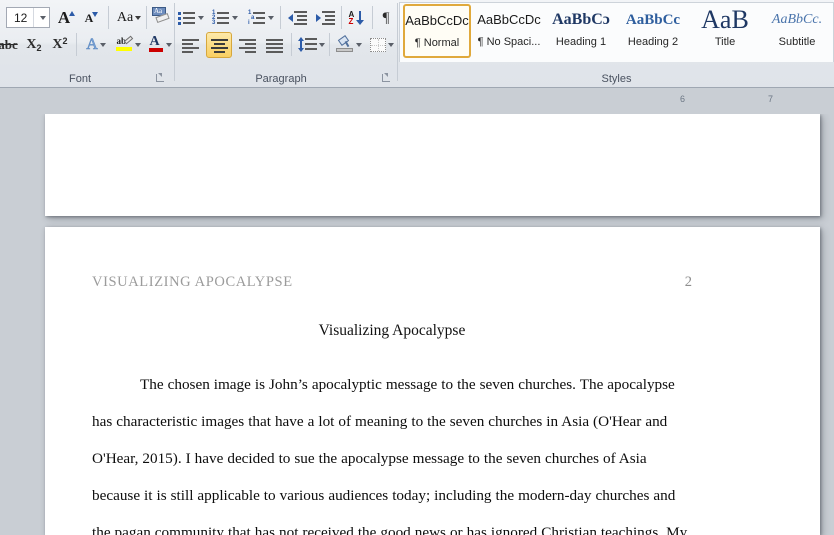 The image size is (834, 535). Describe the element at coordinates (192, 282) in the screenshot. I see `running-head: VISUALIZING APOCALYPSE` at that location.